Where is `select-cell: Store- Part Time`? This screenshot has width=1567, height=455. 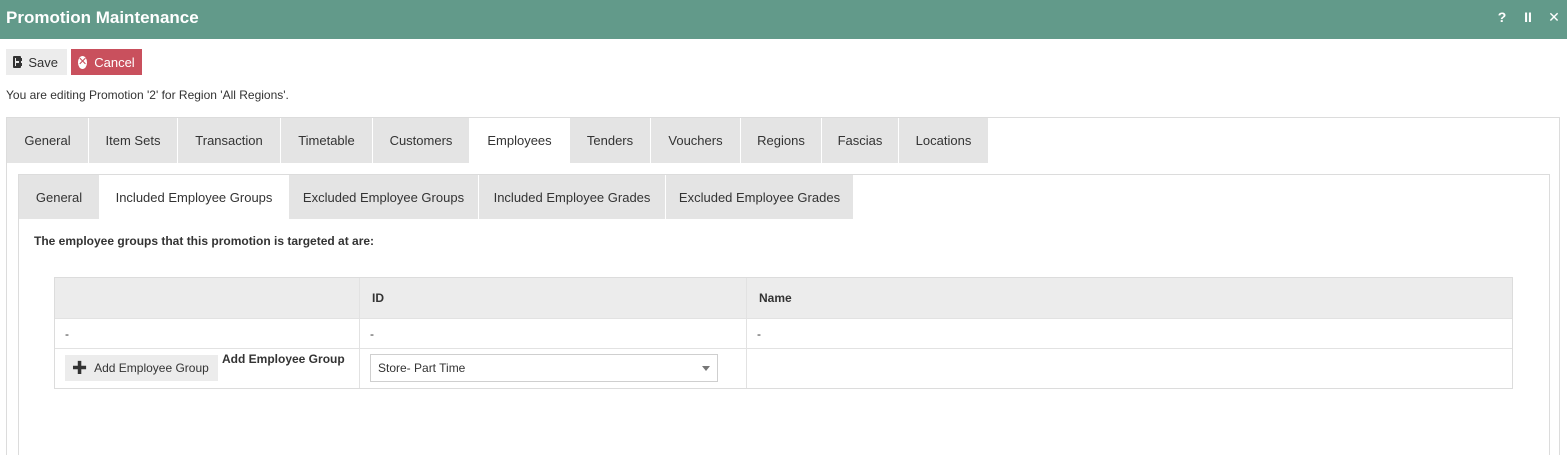
select-cell: Store- Part Time is located at coordinates (553, 368).